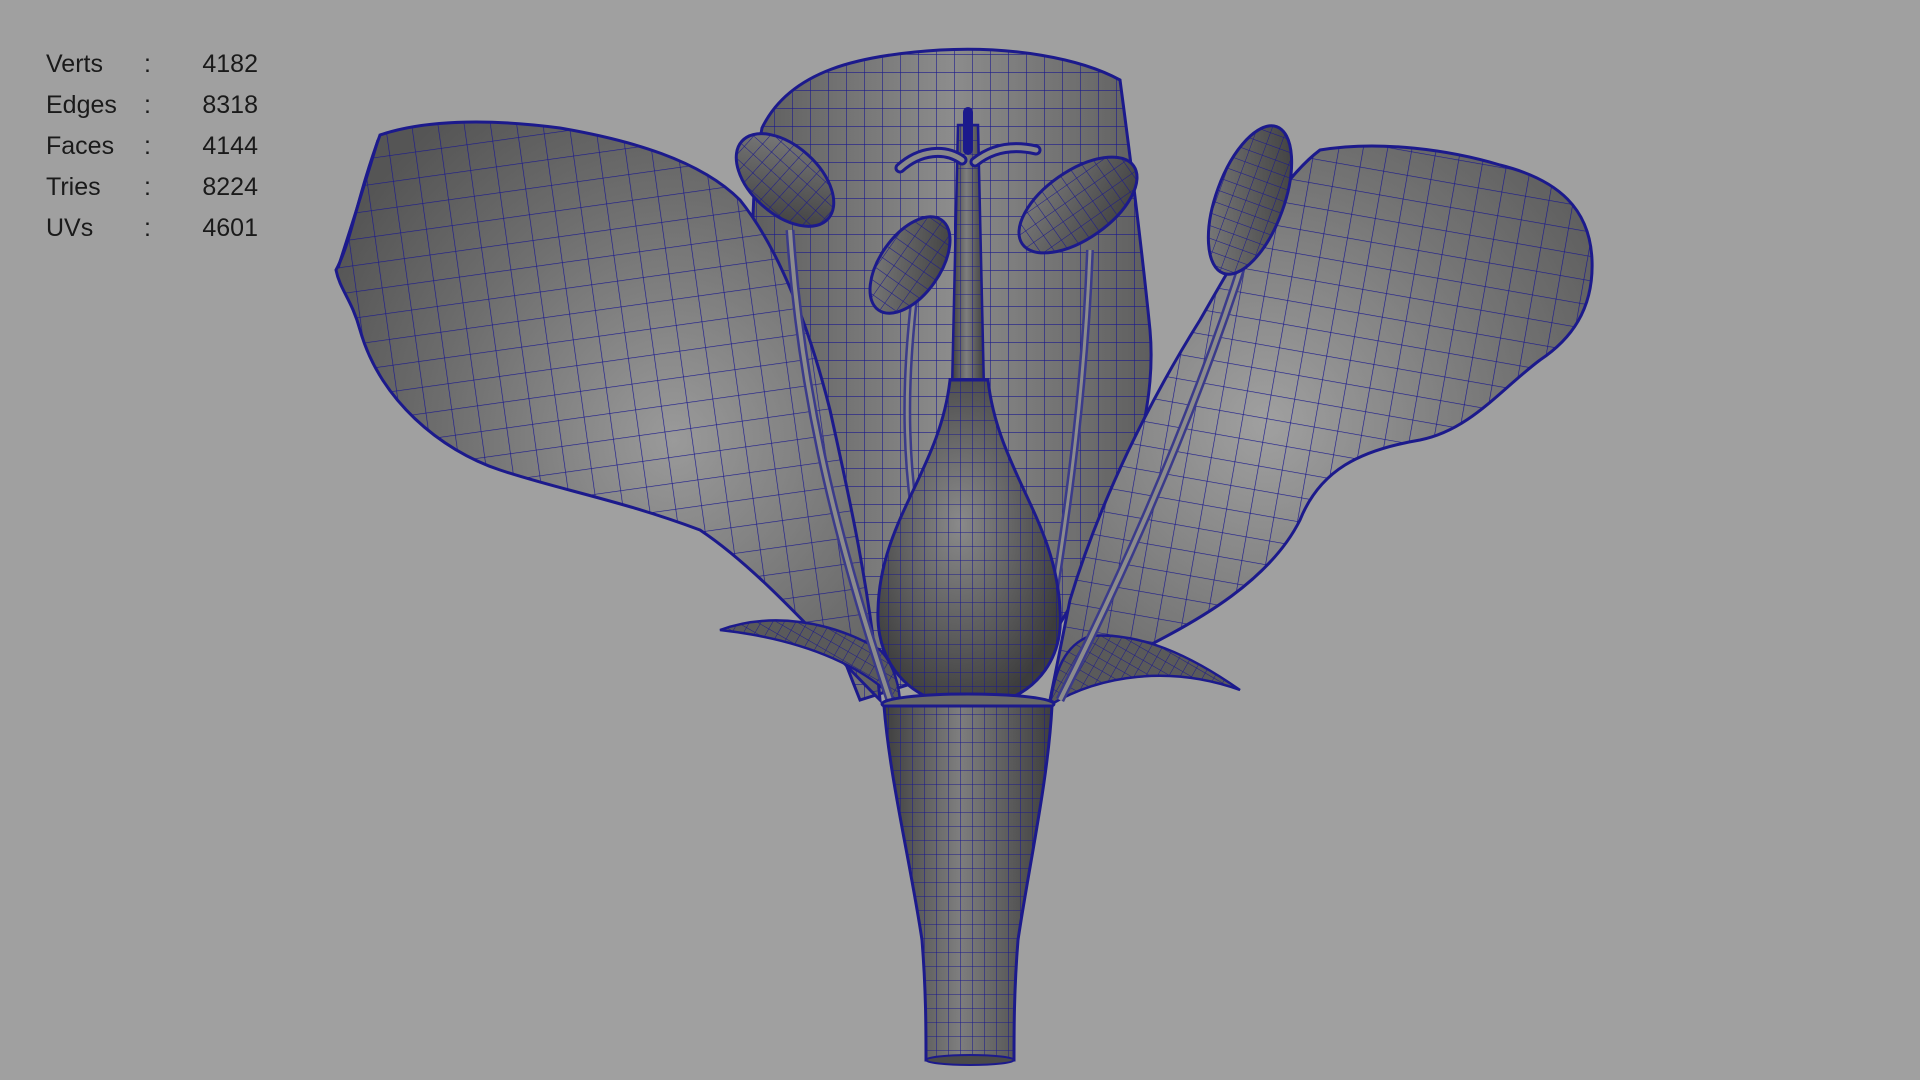  What do you see at coordinates (73, 187) in the screenshot?
I see `hud-label: Tries` at bounding box center [73, 187].